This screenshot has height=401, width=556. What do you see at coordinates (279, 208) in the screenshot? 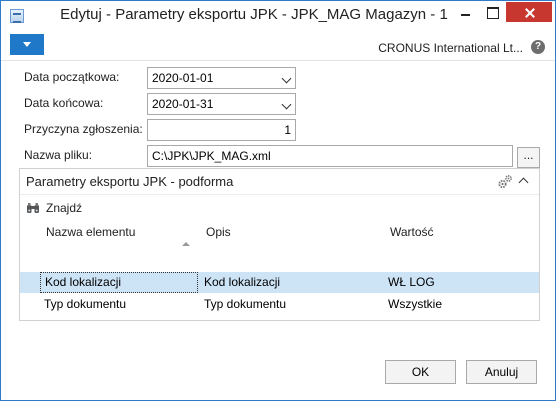
I see `find-action: Znajdź` at bounding box center [279, 208].